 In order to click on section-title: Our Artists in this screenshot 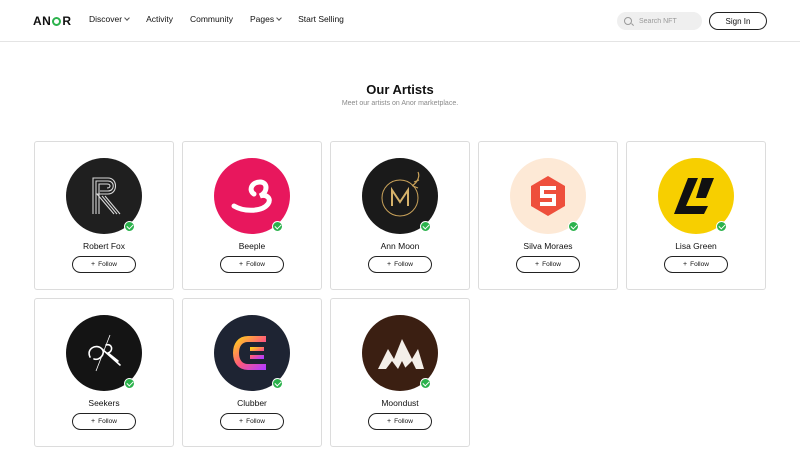, I will do `click(400, 89)`.